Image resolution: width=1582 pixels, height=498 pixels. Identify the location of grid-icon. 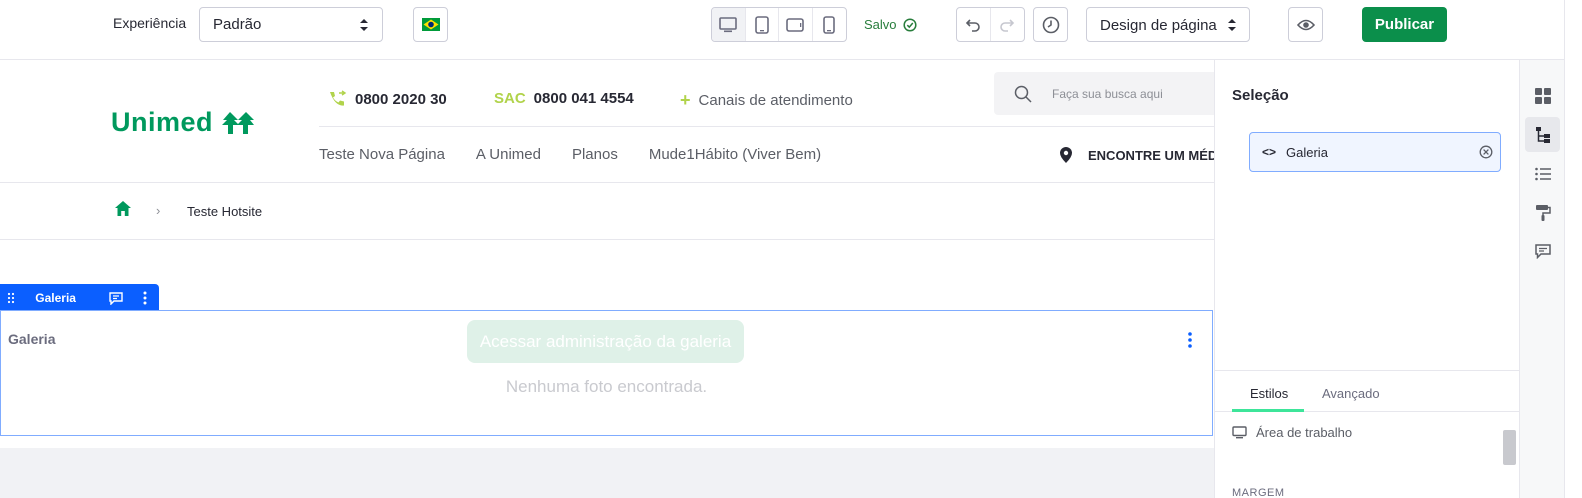
(1542, 95).